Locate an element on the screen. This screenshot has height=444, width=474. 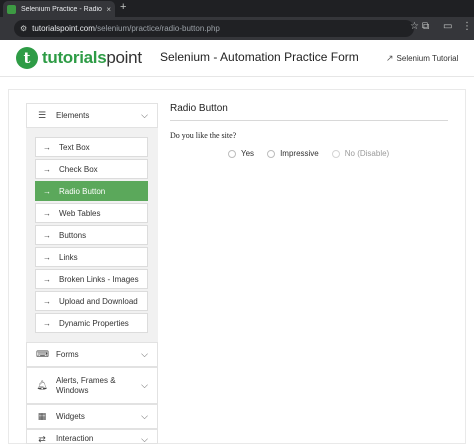
radio-yes-label: Yes is located at coordinates (247, 153).